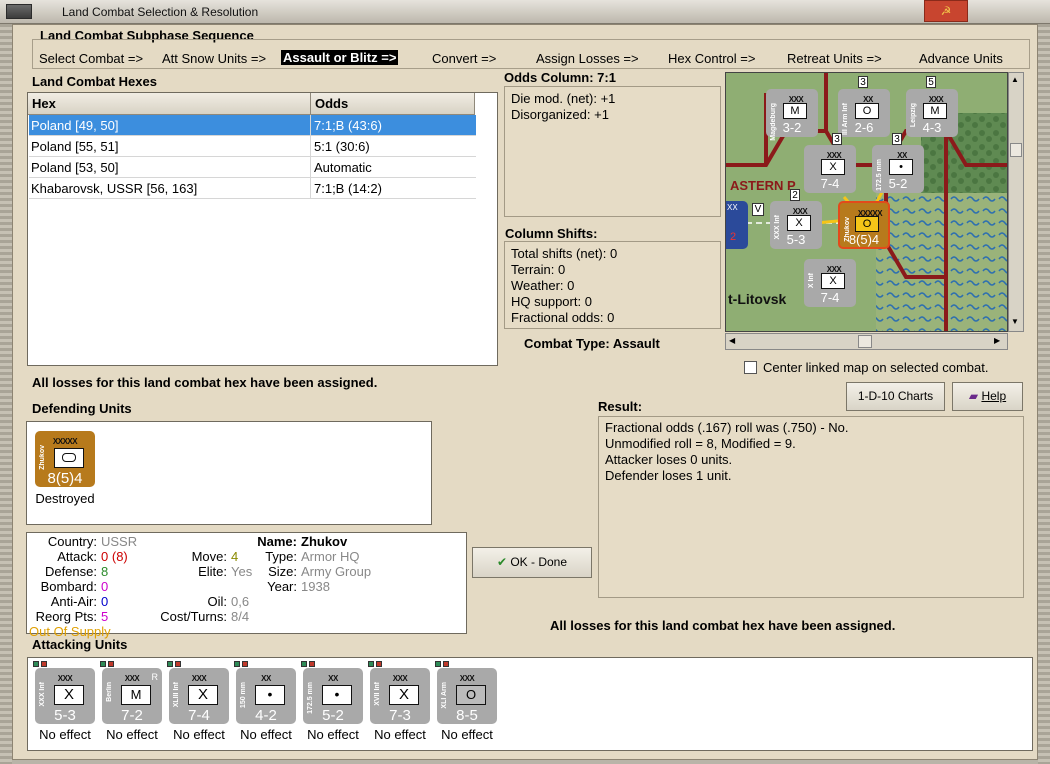 The height and width of the screenshot is (764, 1050). I want to click on attacking-unit-counter: XXX Berlin R M 7-2, so click(131, 692).